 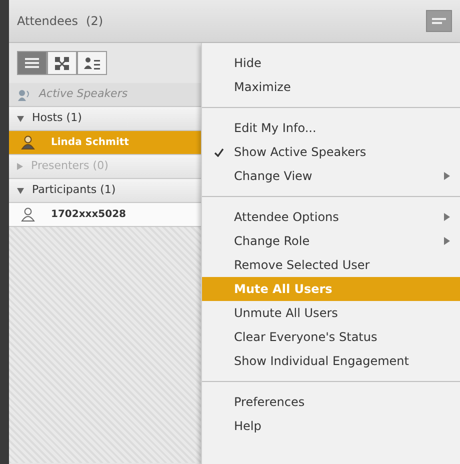 I want to click on menu-item: Preferences, so click(x=331, y=402).